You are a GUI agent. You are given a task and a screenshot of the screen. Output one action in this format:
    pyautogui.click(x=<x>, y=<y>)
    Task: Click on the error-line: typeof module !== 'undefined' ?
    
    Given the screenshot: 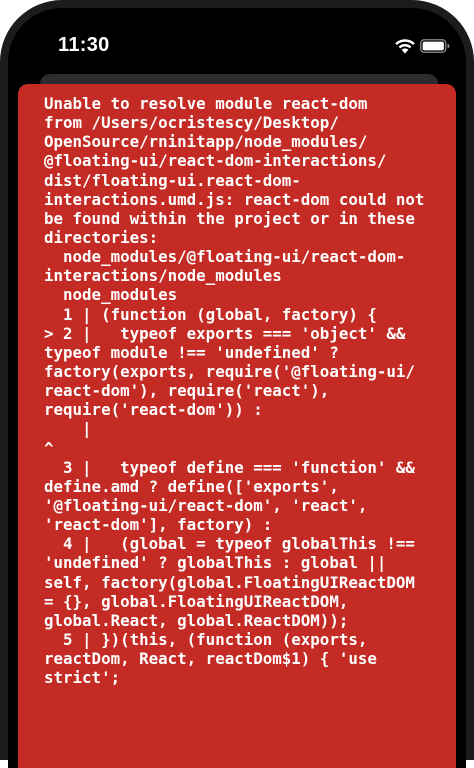 What is the action you would take?
    pyautogui.click(x=191, y=352)
    